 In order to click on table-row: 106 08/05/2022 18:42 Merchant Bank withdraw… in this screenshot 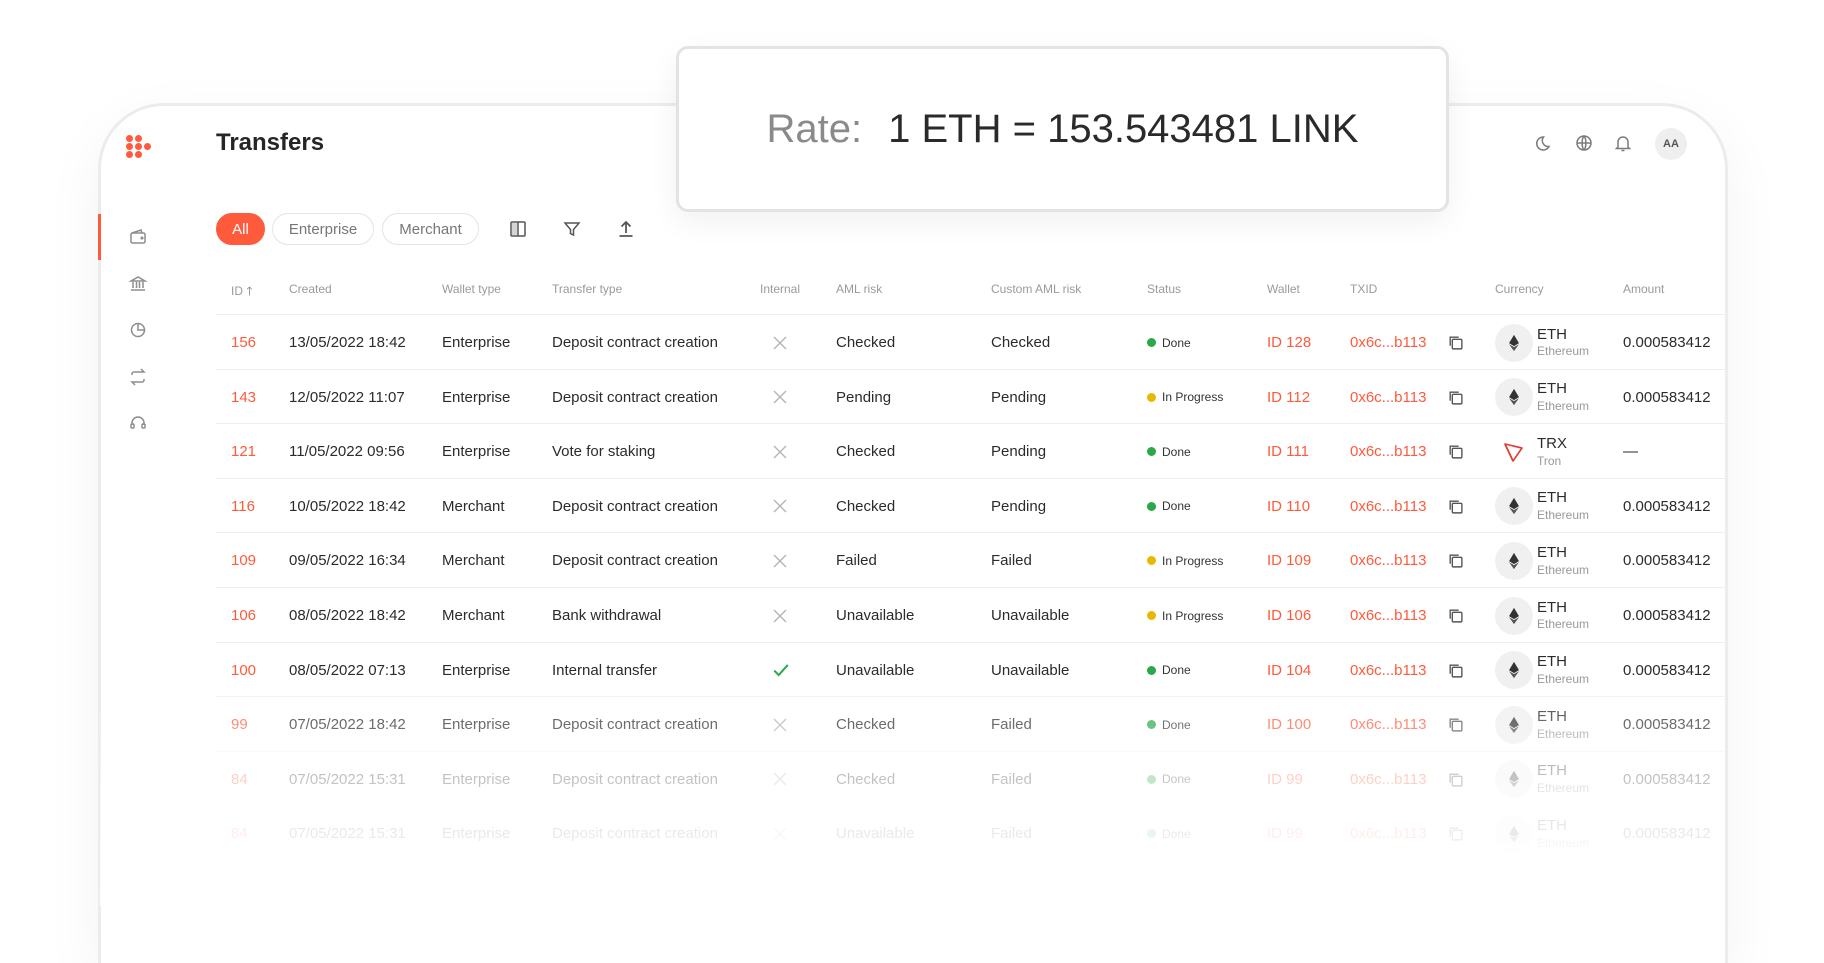, I will do `click(971, 614)`.